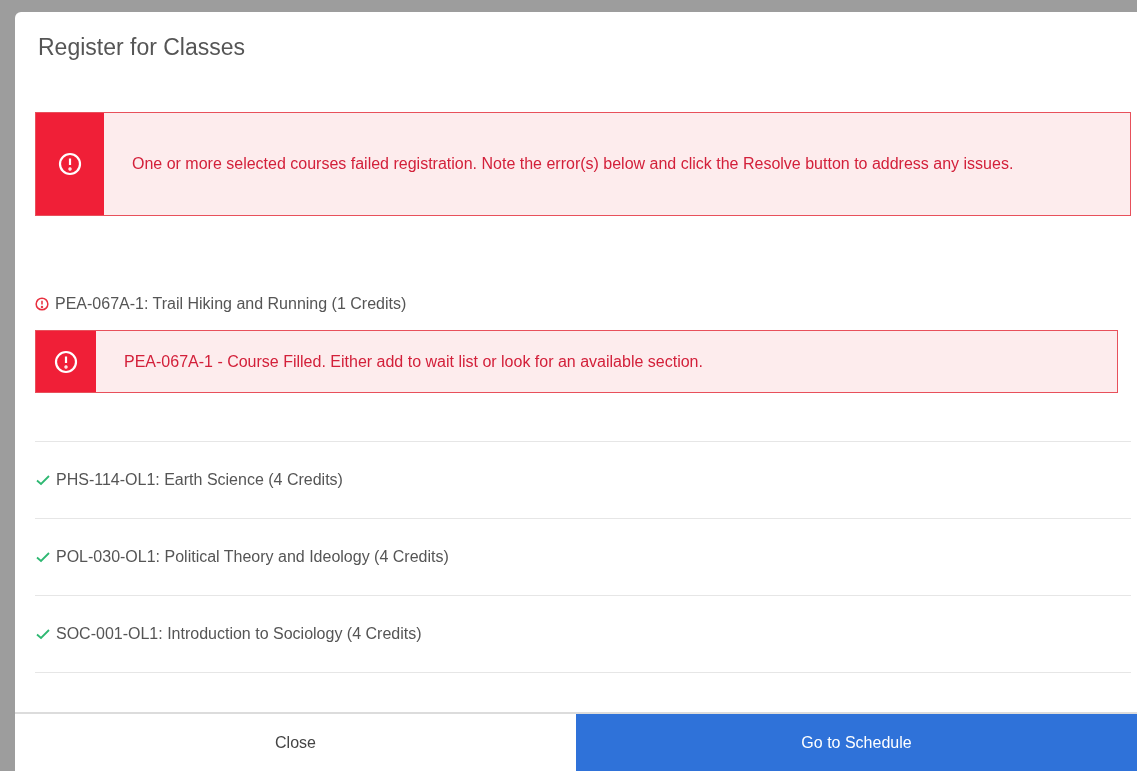 The width and height of the screenshot is (1137, 771). What do you see at coordinates (142, 47) in the screenshot?
I see `dialog-title: Register for Classes` at bounding box center [142, 47].